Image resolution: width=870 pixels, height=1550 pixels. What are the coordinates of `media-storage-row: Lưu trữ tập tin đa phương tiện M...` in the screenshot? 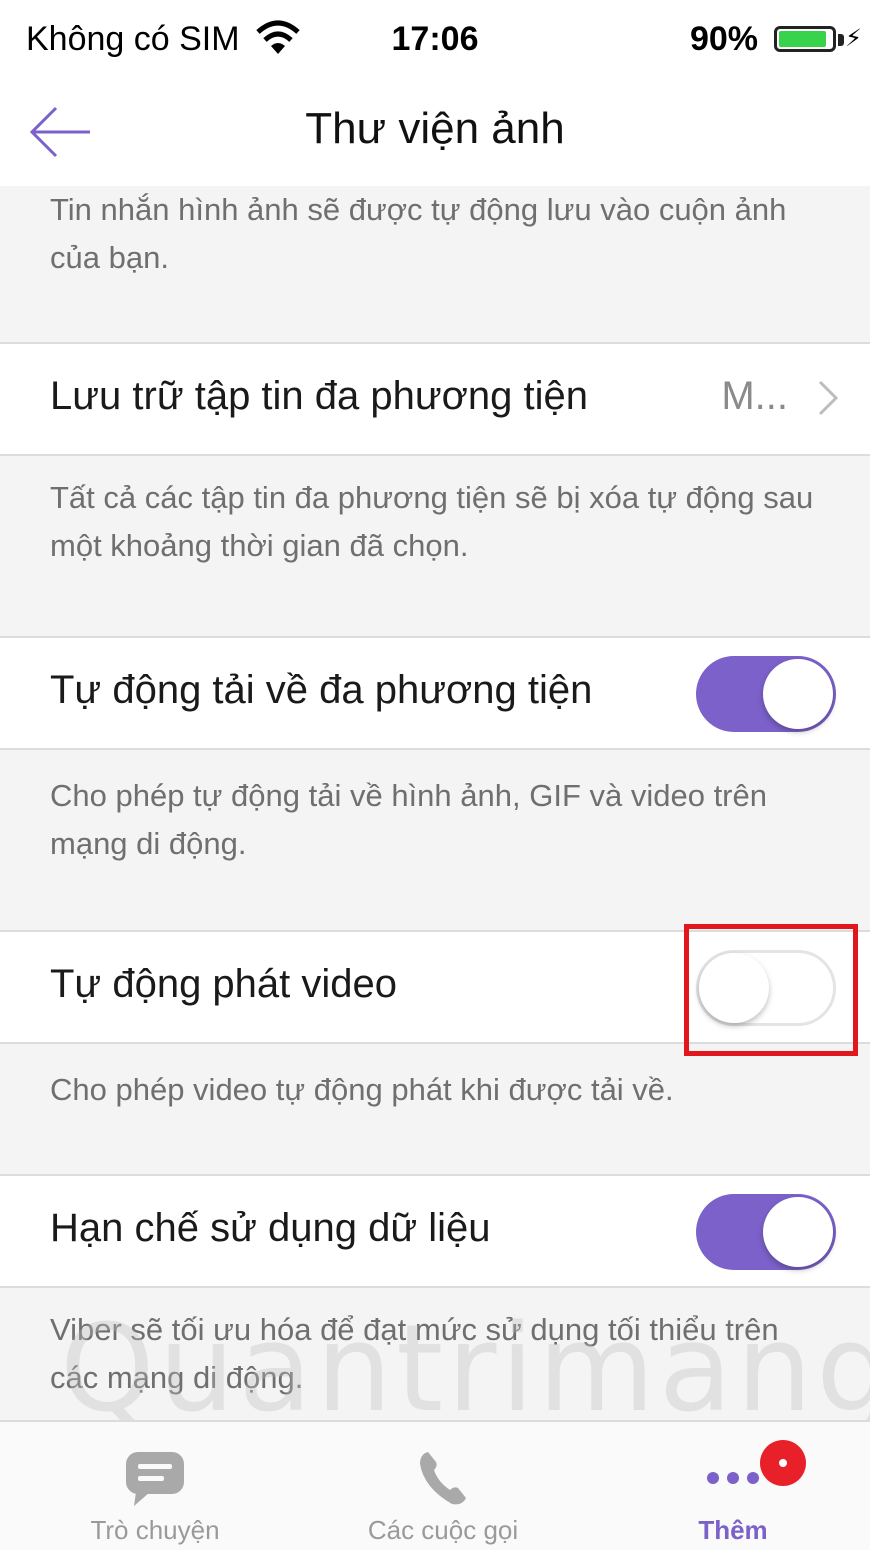 It's located at (435, 399).